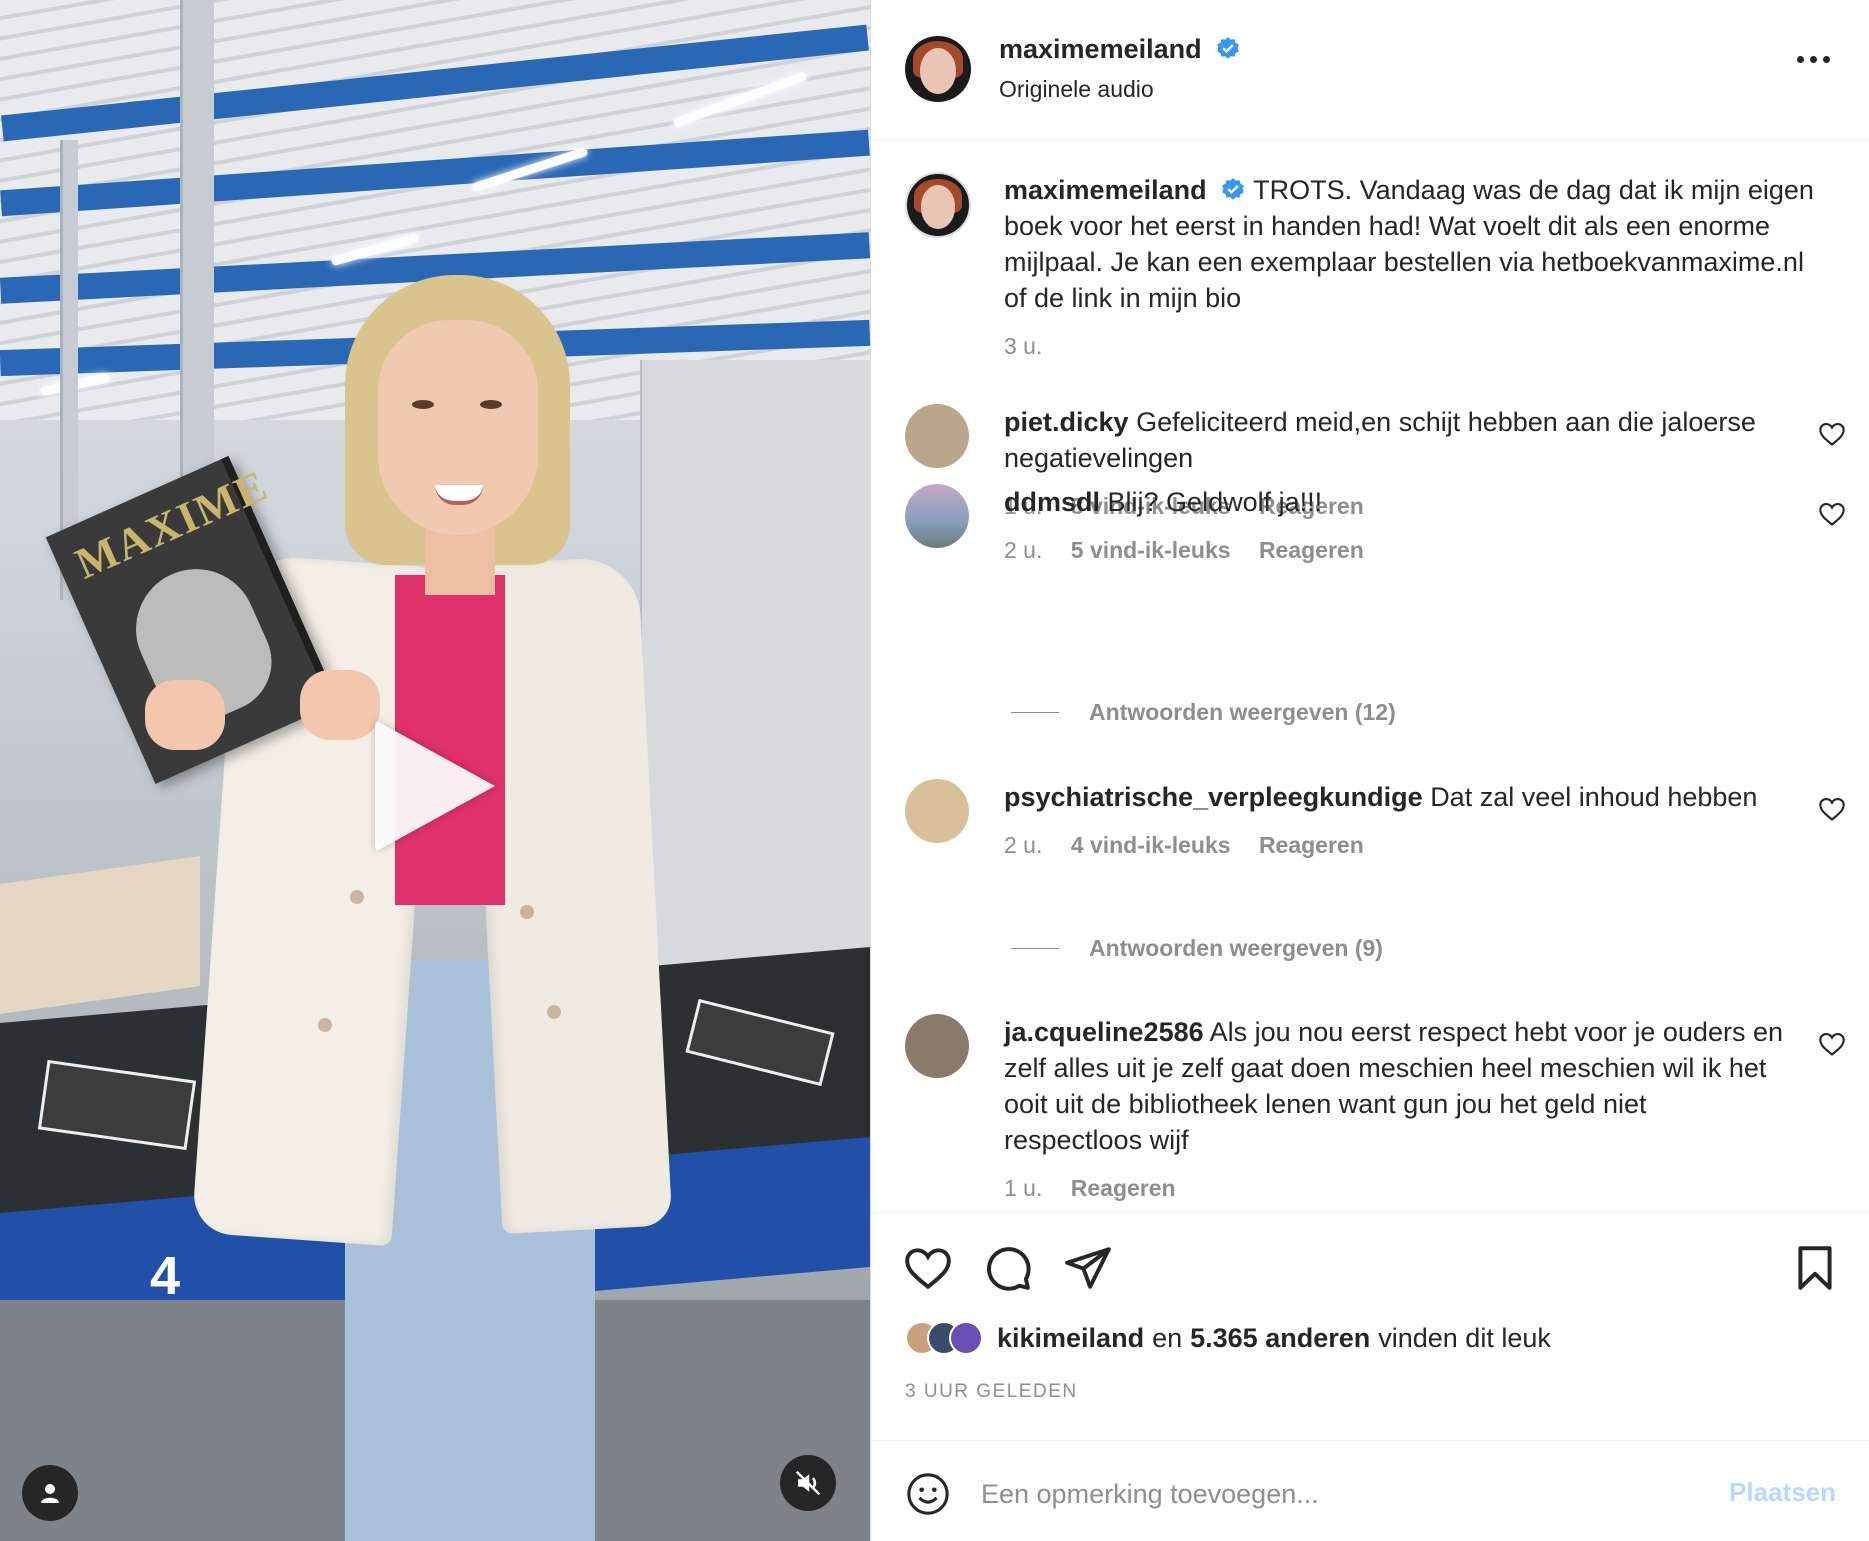  Describe the element at coordinates (435, 786) in the screenshot. I see `play-icon` at that location.